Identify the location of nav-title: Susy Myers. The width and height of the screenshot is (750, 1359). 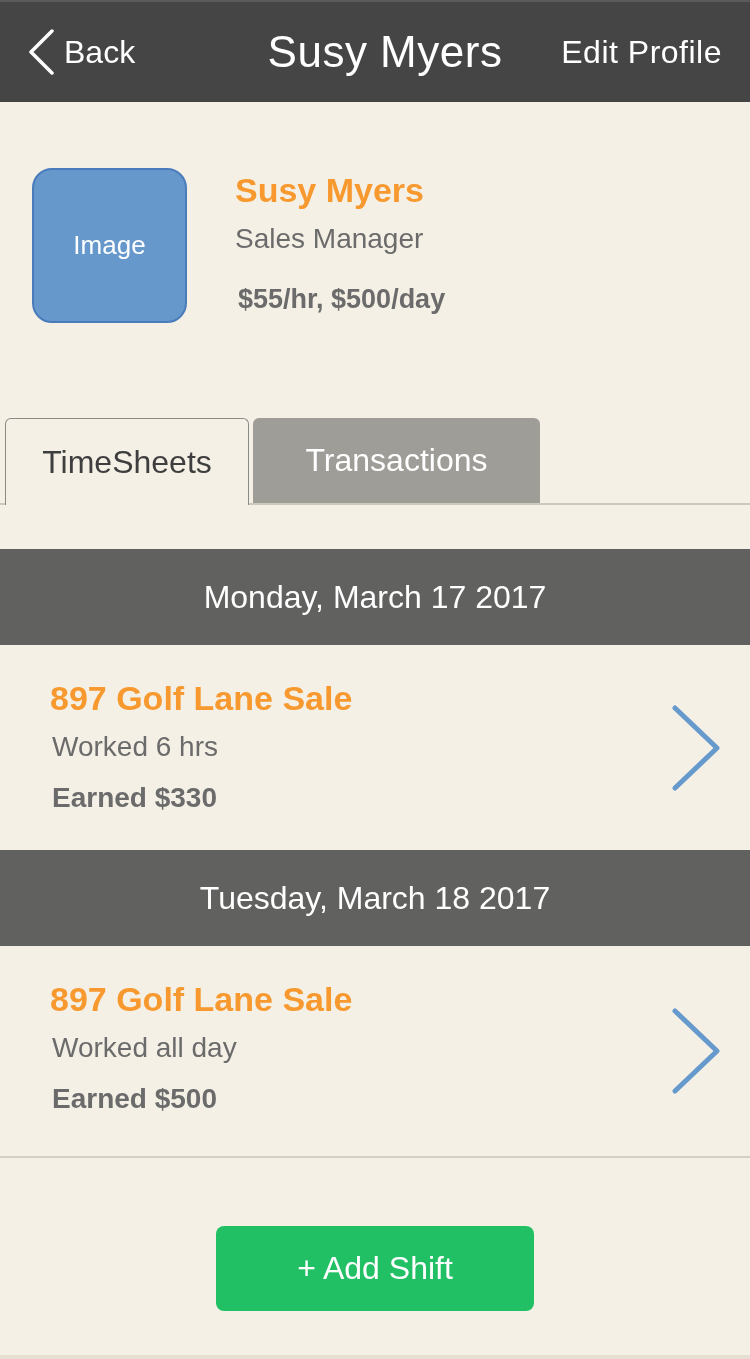
(384, 52).